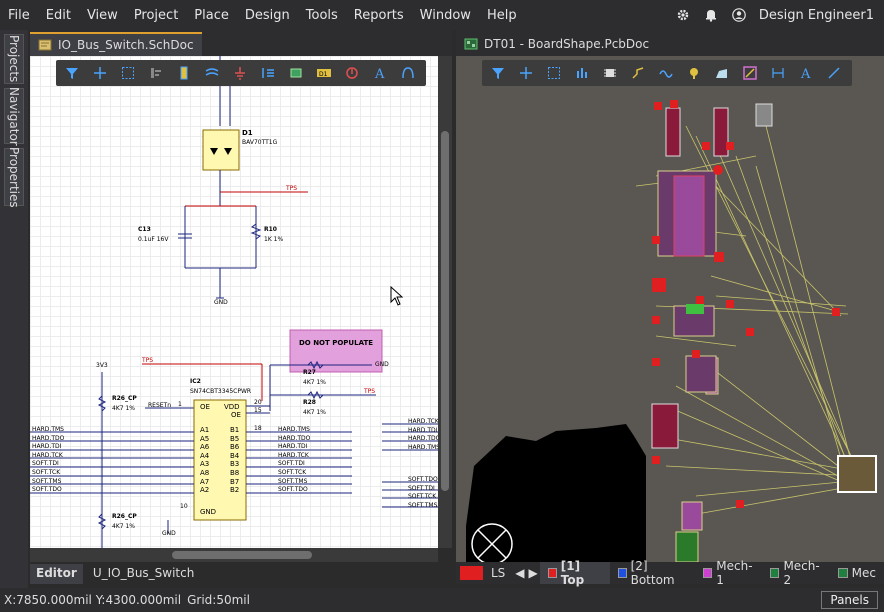 The image size is (884, 612). What do you see at coordinates (379, 15) in the screenshot?
I see `menu-reports: Reports` at bounding box center [379, 15].